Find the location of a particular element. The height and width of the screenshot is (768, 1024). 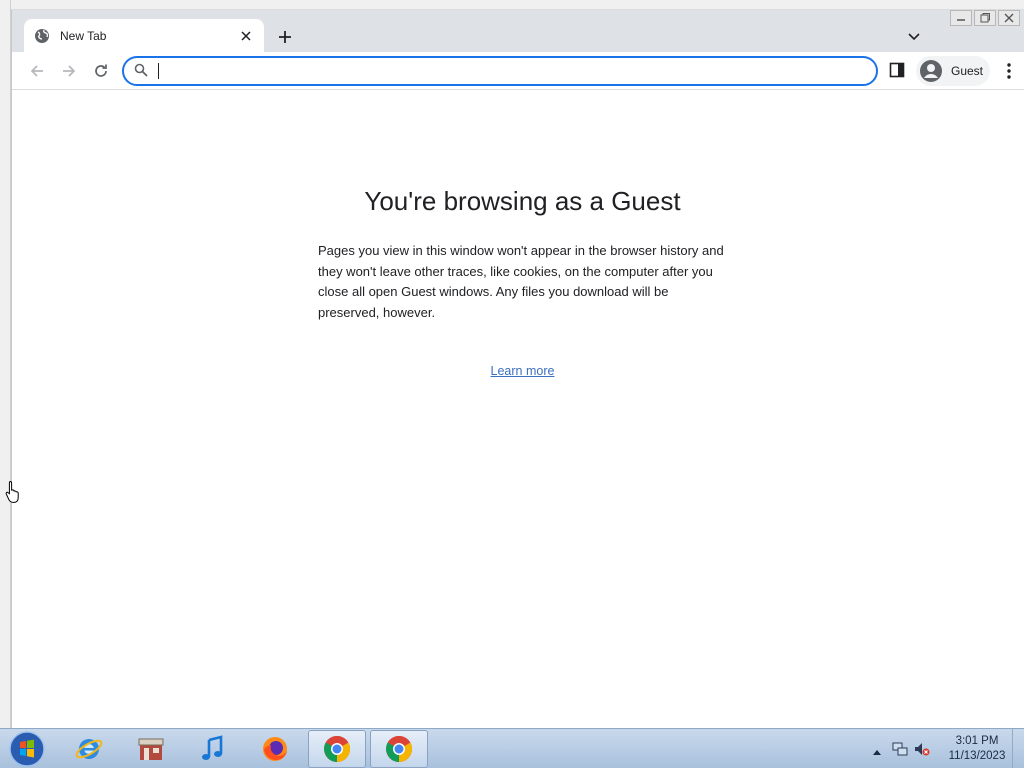

taskbar: 3:01 PM 11/13/2023 is located at coordinates (512, 748).